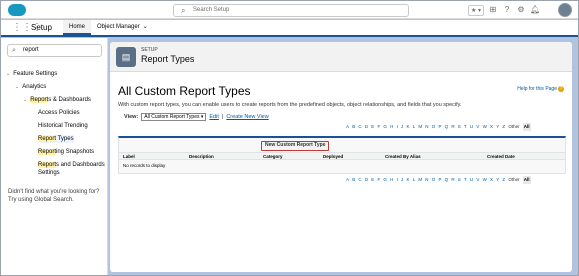 The image size is (579, 276). I want to click on tree-item-reporting-snapshots: Reporting Snapshots, so click(66, 152).